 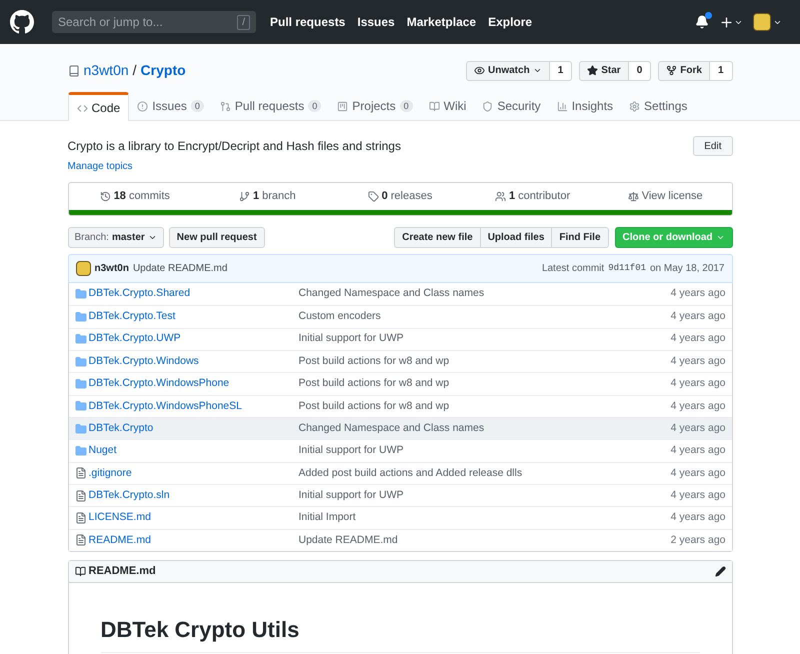 What do you see at coordinates (580, 237) in the screenshot?
I see `file-action-button: Find File` at bounding box center [580, 237].